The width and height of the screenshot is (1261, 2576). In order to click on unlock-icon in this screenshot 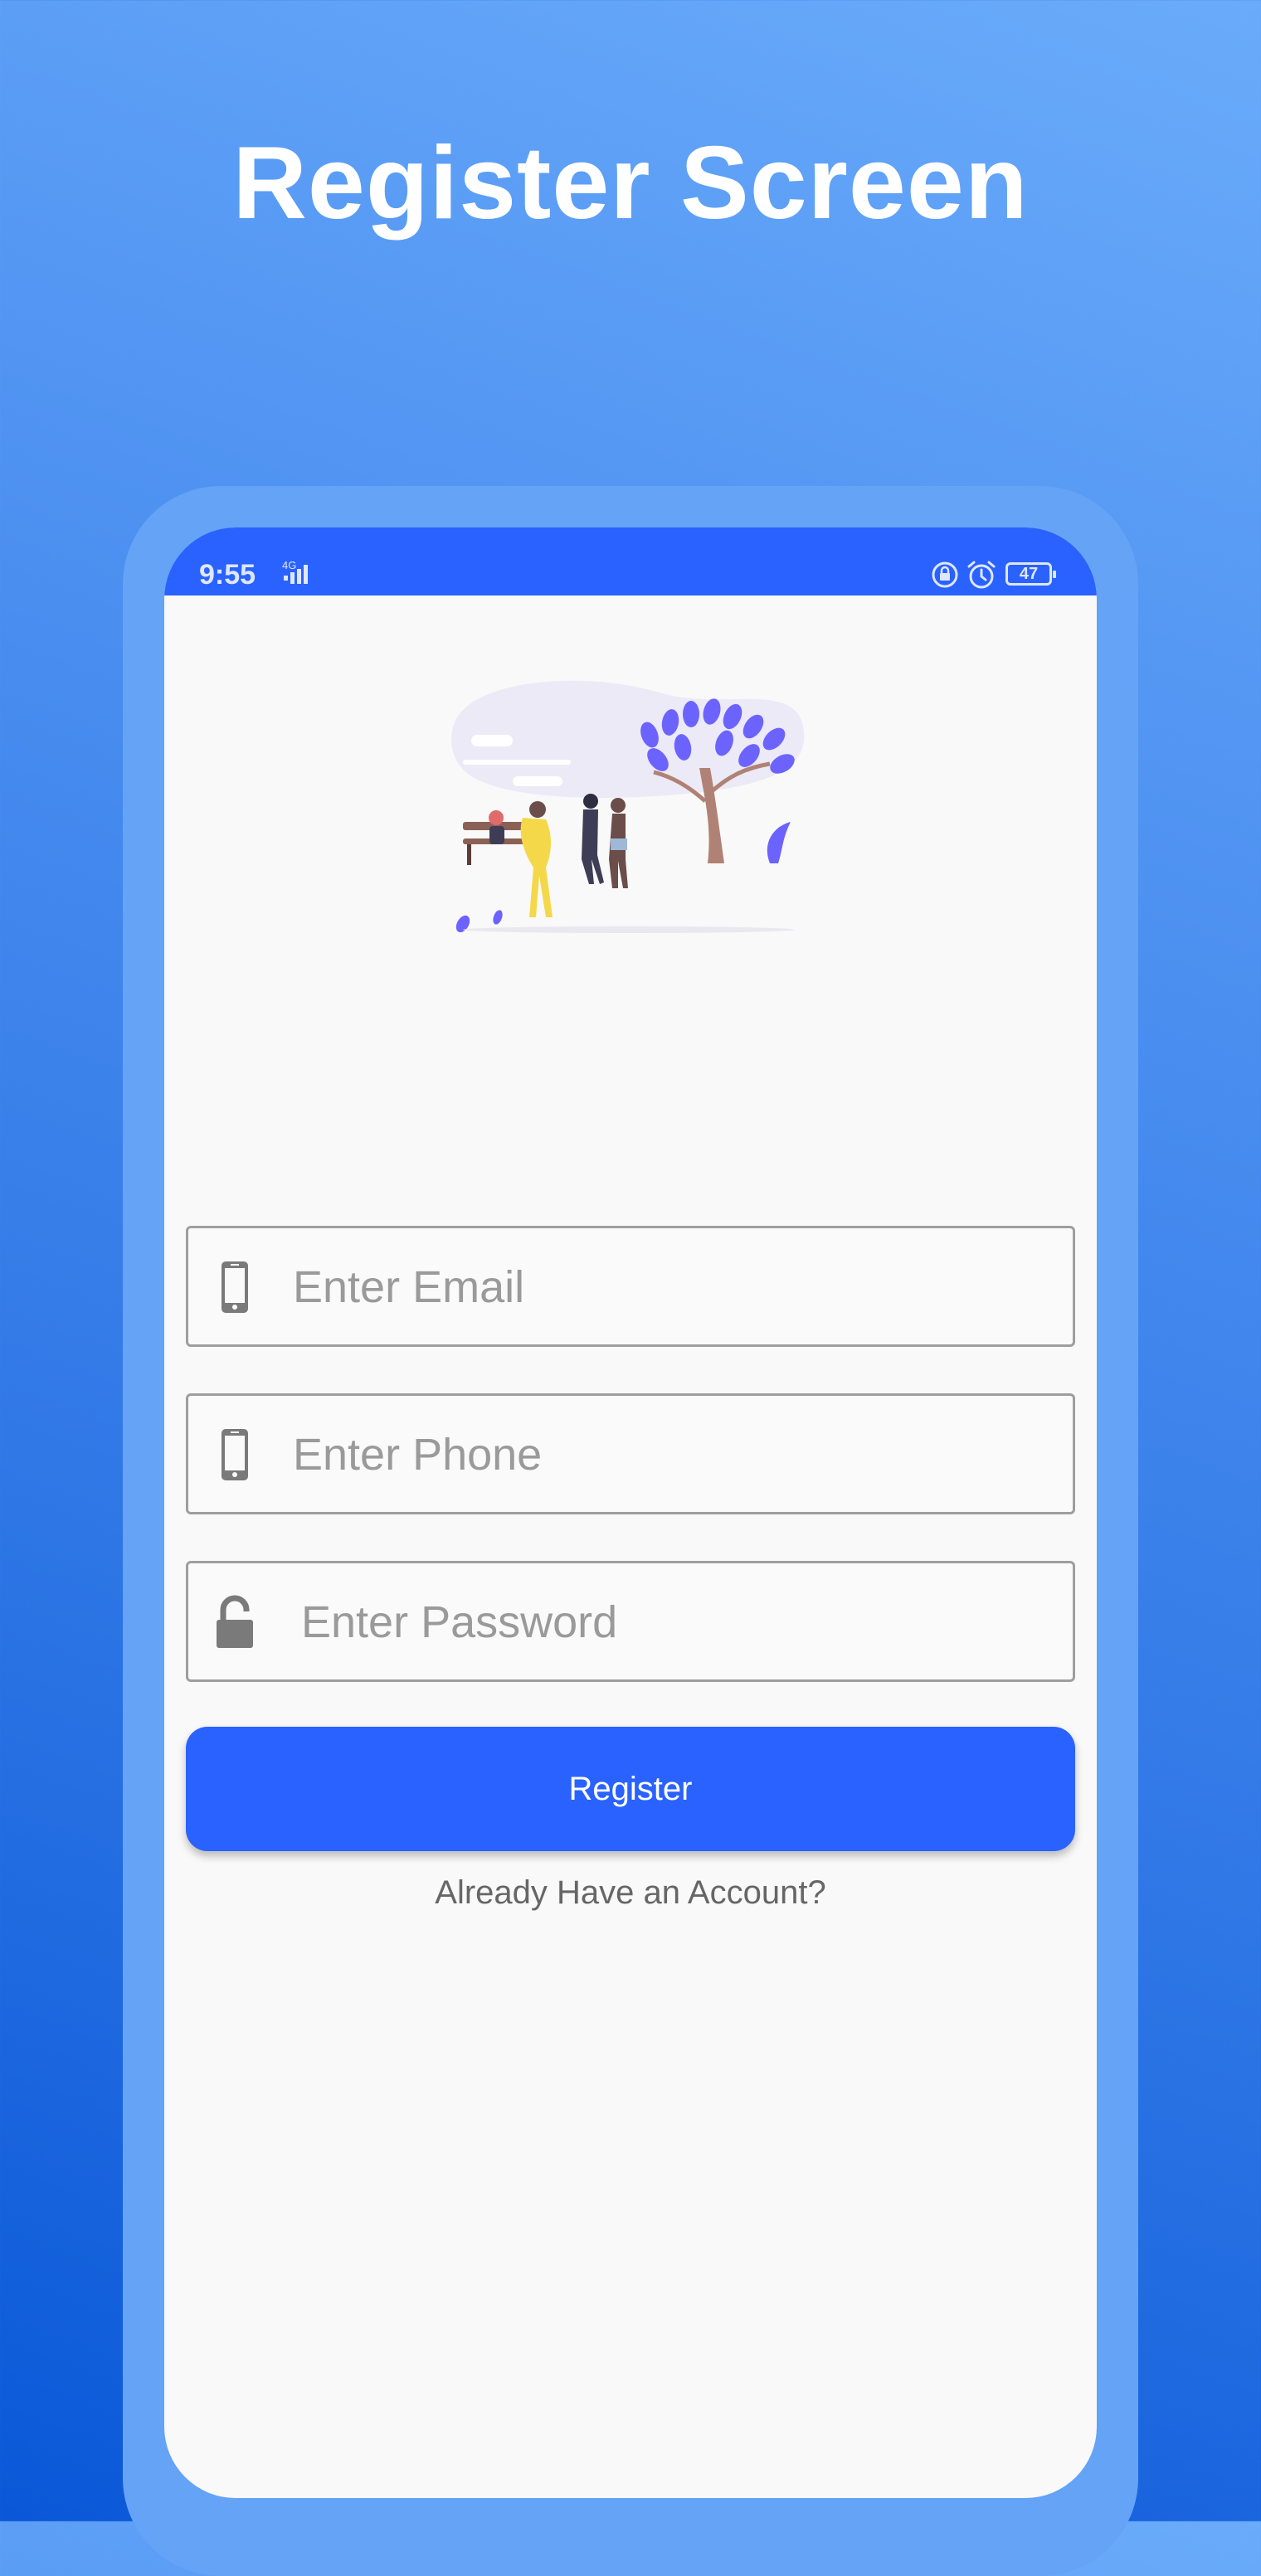, I will do `click(235, 1622)`.